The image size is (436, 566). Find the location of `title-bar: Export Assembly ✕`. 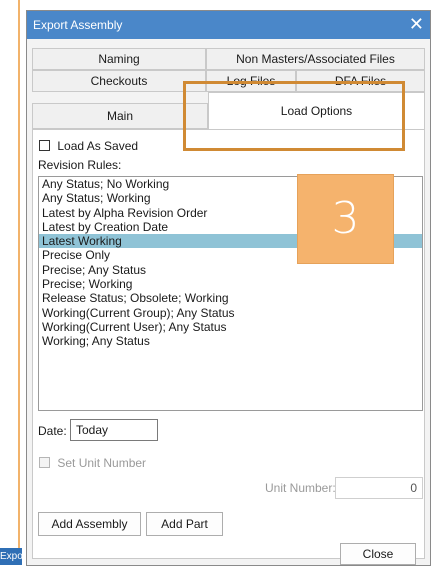

title-bar: Export Assembly ✕ is located at coordinates (228, 25).